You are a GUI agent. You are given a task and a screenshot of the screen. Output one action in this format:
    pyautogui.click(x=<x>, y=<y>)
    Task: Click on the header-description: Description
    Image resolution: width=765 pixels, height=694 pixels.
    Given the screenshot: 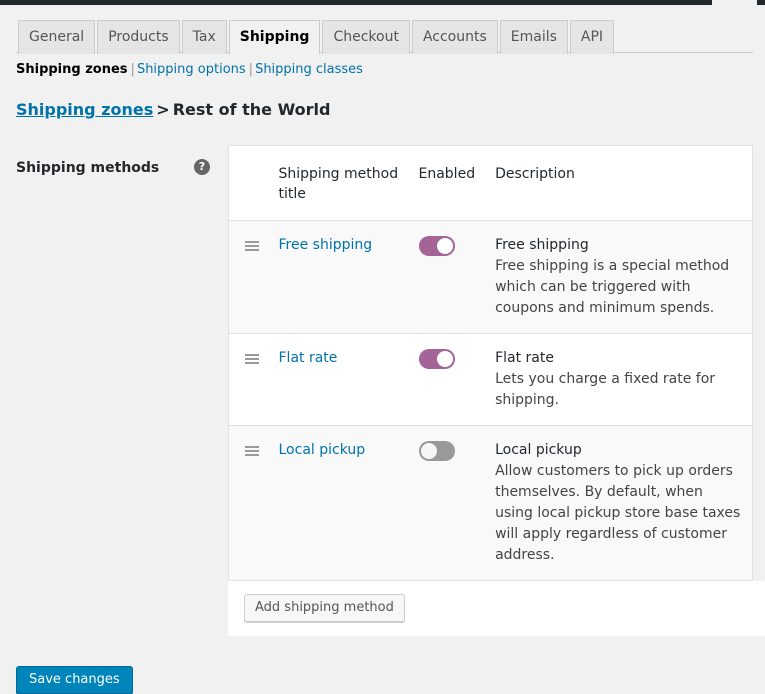 What is the action you would take?
    pyautogui.click(x=618, y=183)
    